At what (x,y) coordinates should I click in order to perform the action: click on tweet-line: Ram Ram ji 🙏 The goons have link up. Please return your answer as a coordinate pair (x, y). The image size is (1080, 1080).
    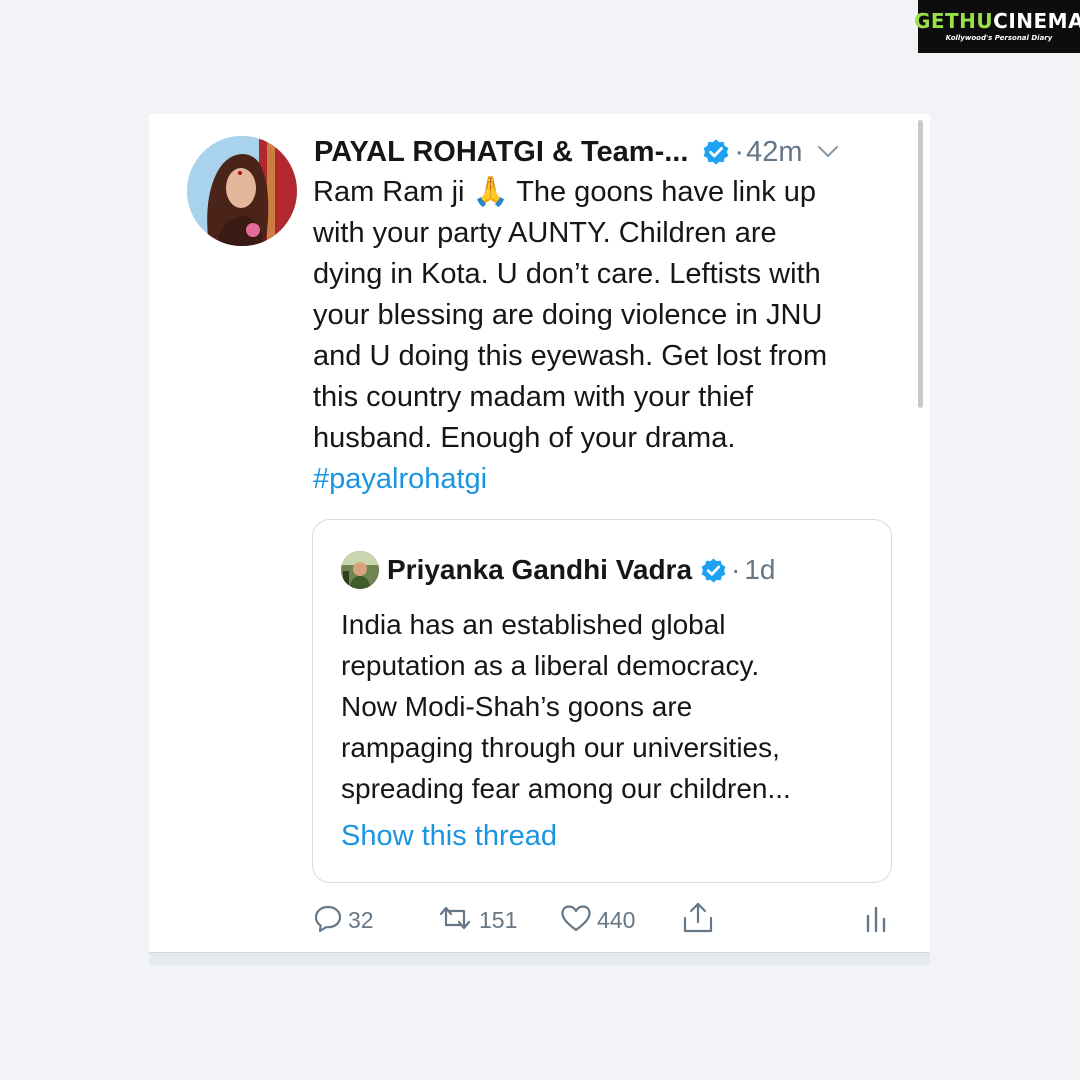
    Looking at the image, I should click on (565, 192).